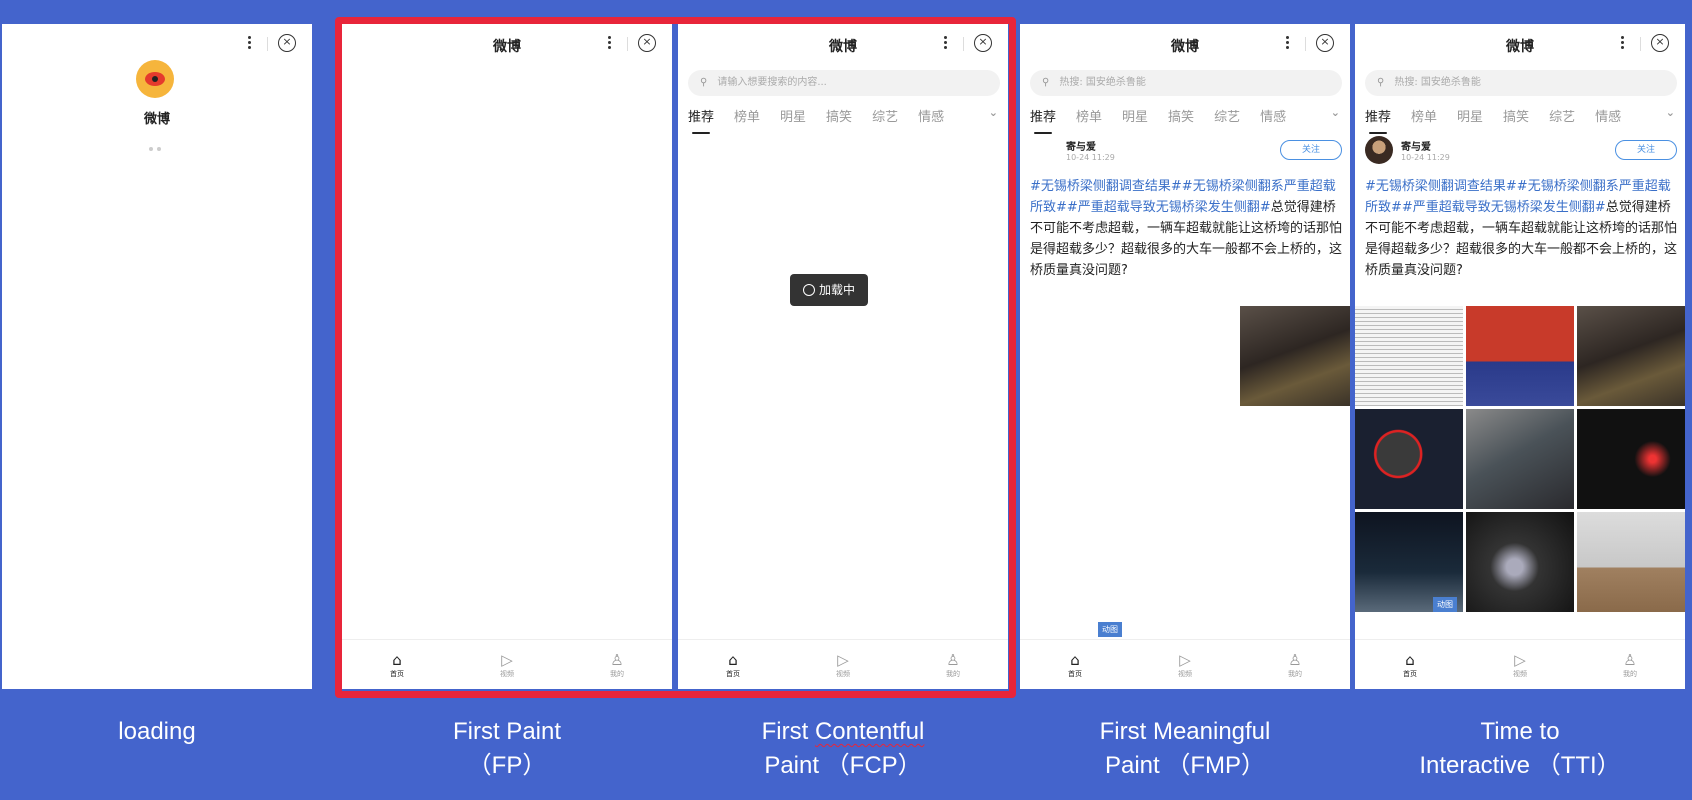  I want to click on post-header: 寄与爱 10-24 11:29 关注, so click(1521, 153).